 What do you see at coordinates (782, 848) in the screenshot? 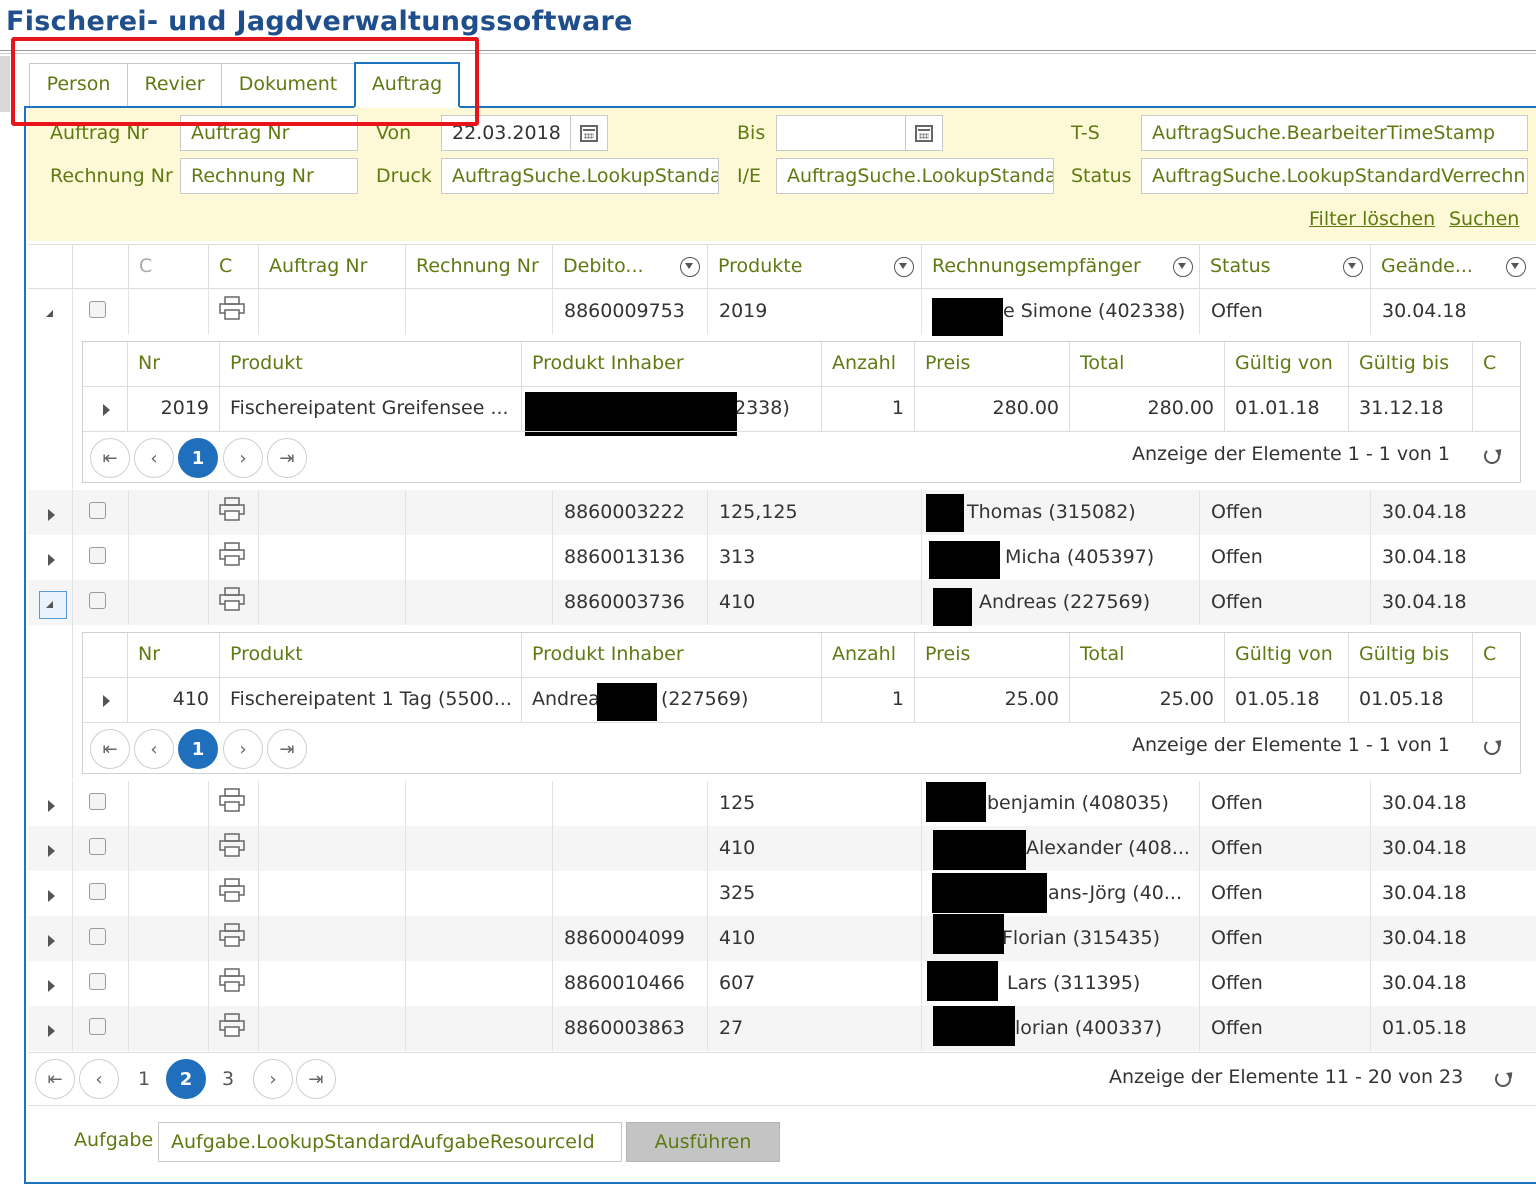
I see `table-row: 410 Alexander (408... Offen 30.04.18` at bounding box center [782, 848].